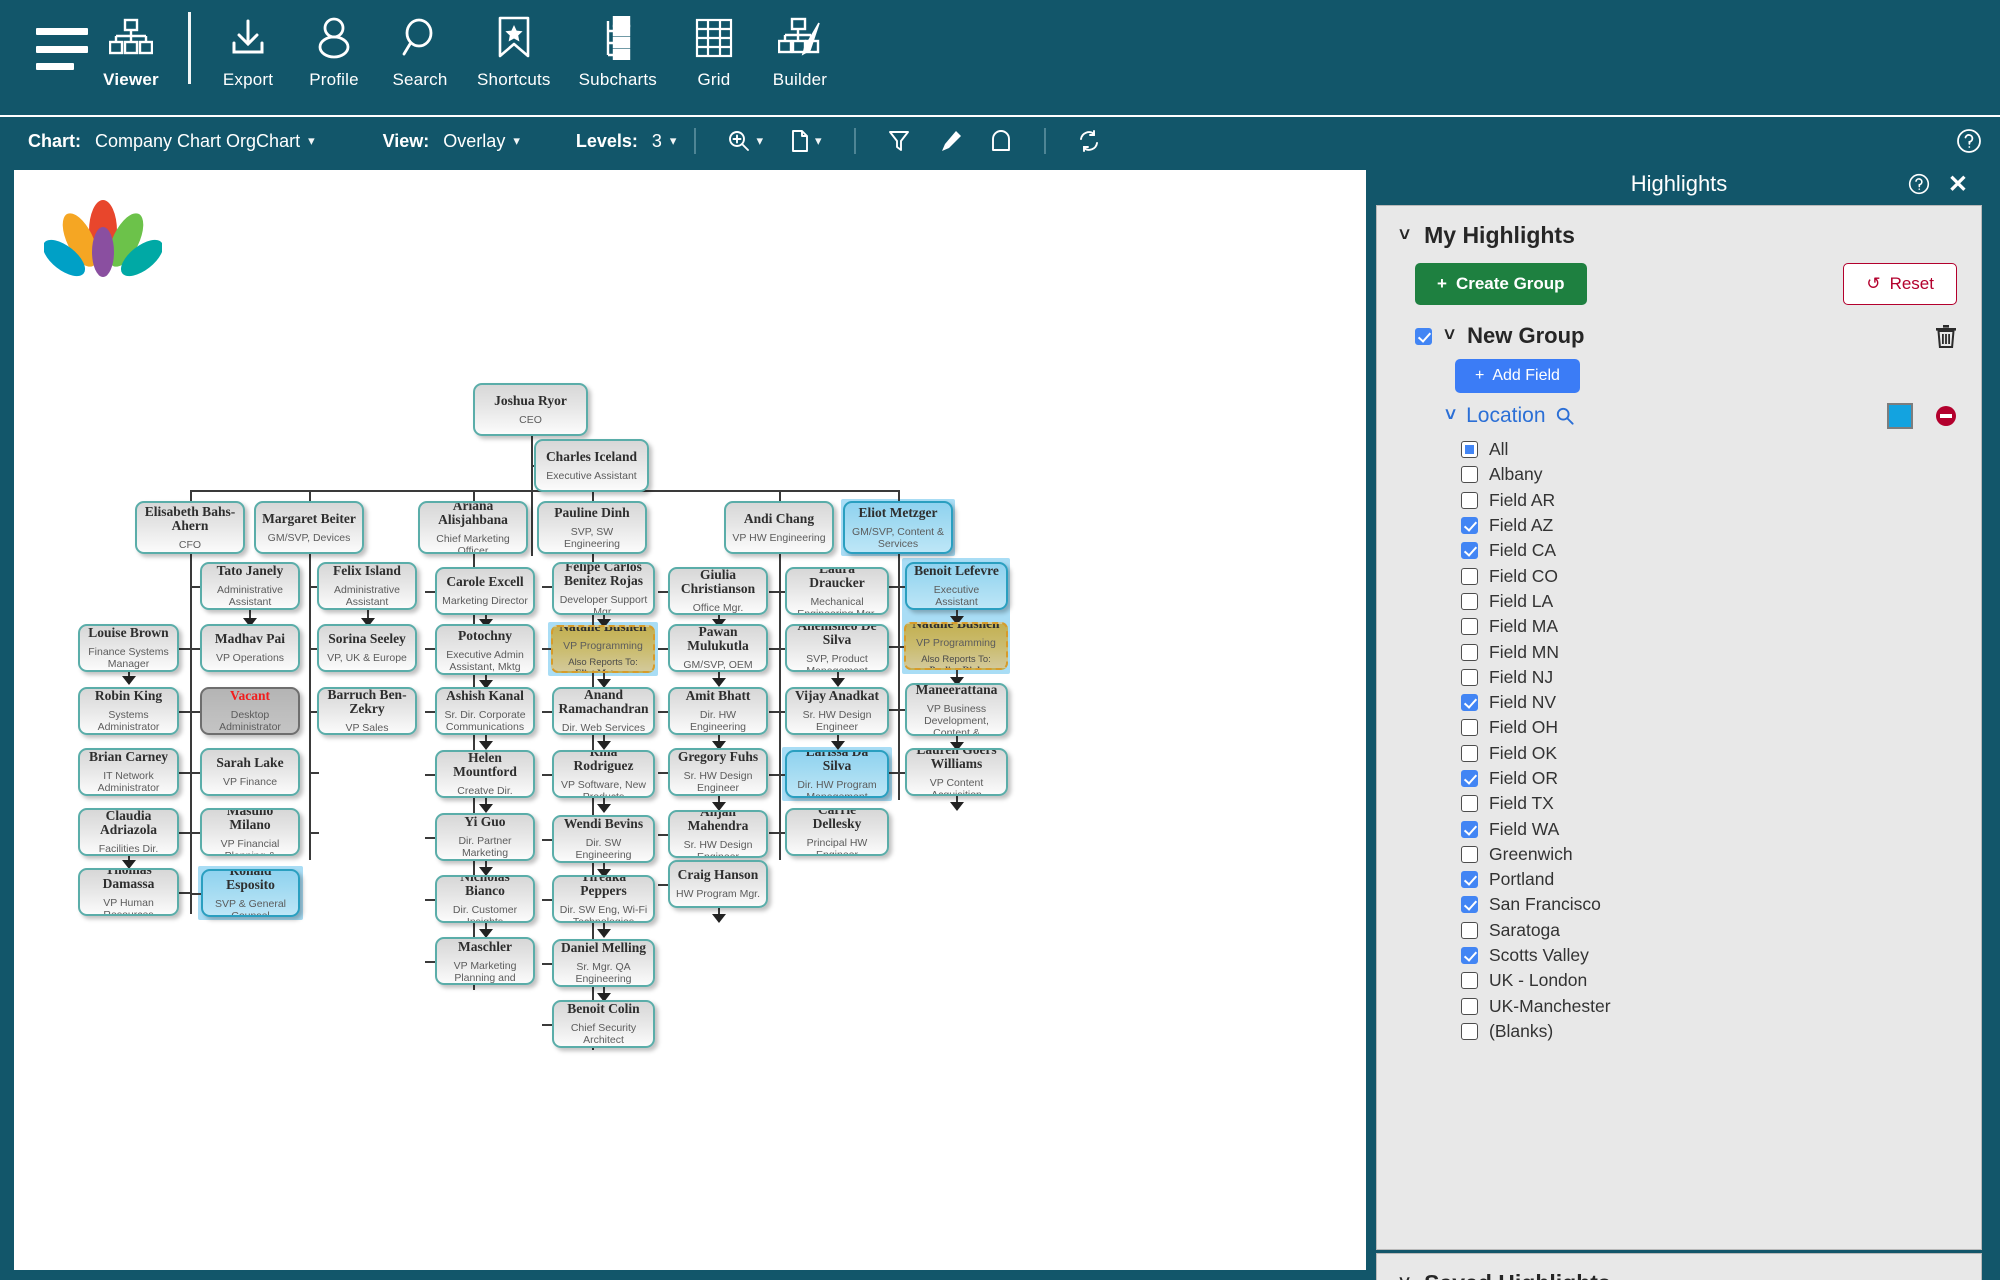  I want to click on shape-icon, so click(1001, 141).